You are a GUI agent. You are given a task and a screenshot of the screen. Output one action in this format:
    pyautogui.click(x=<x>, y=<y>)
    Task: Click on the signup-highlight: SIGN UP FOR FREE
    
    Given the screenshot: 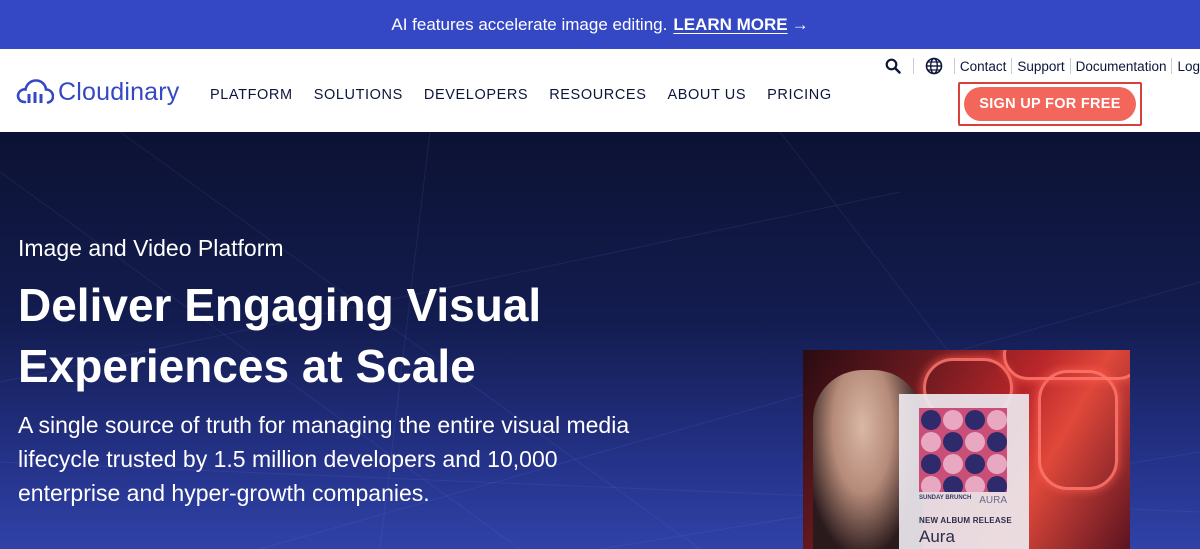 What is the action you would take?
    pyautogui.click(x=1050, y=104)
    